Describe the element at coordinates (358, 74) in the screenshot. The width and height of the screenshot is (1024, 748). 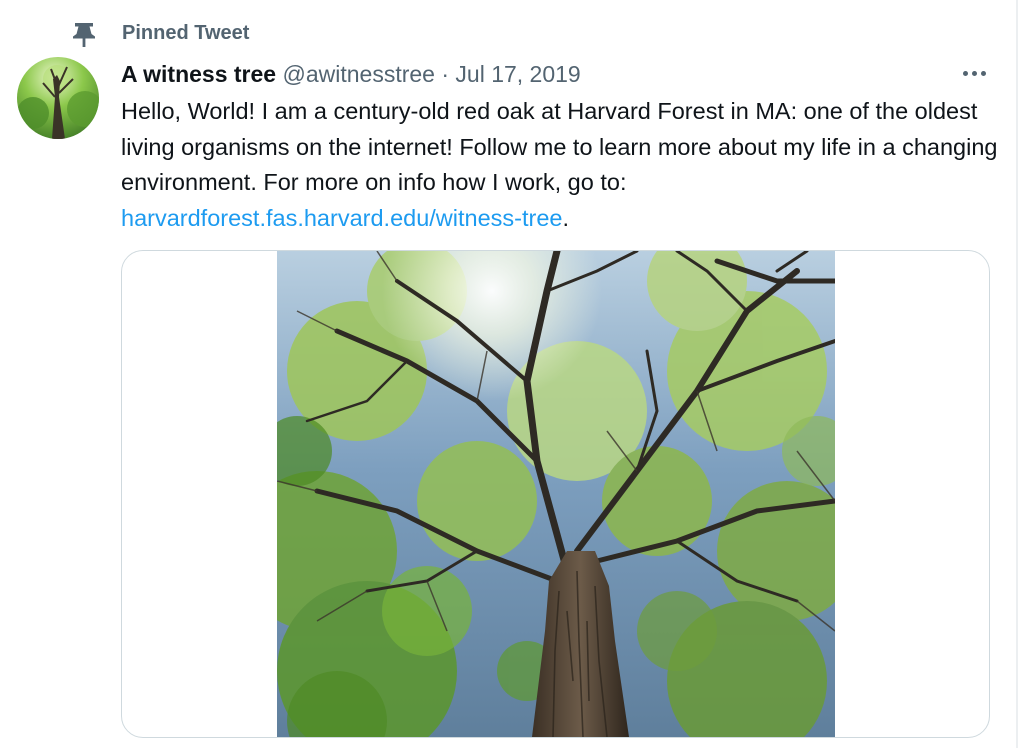
I see `user-handle: @awitnesstree` at that location.